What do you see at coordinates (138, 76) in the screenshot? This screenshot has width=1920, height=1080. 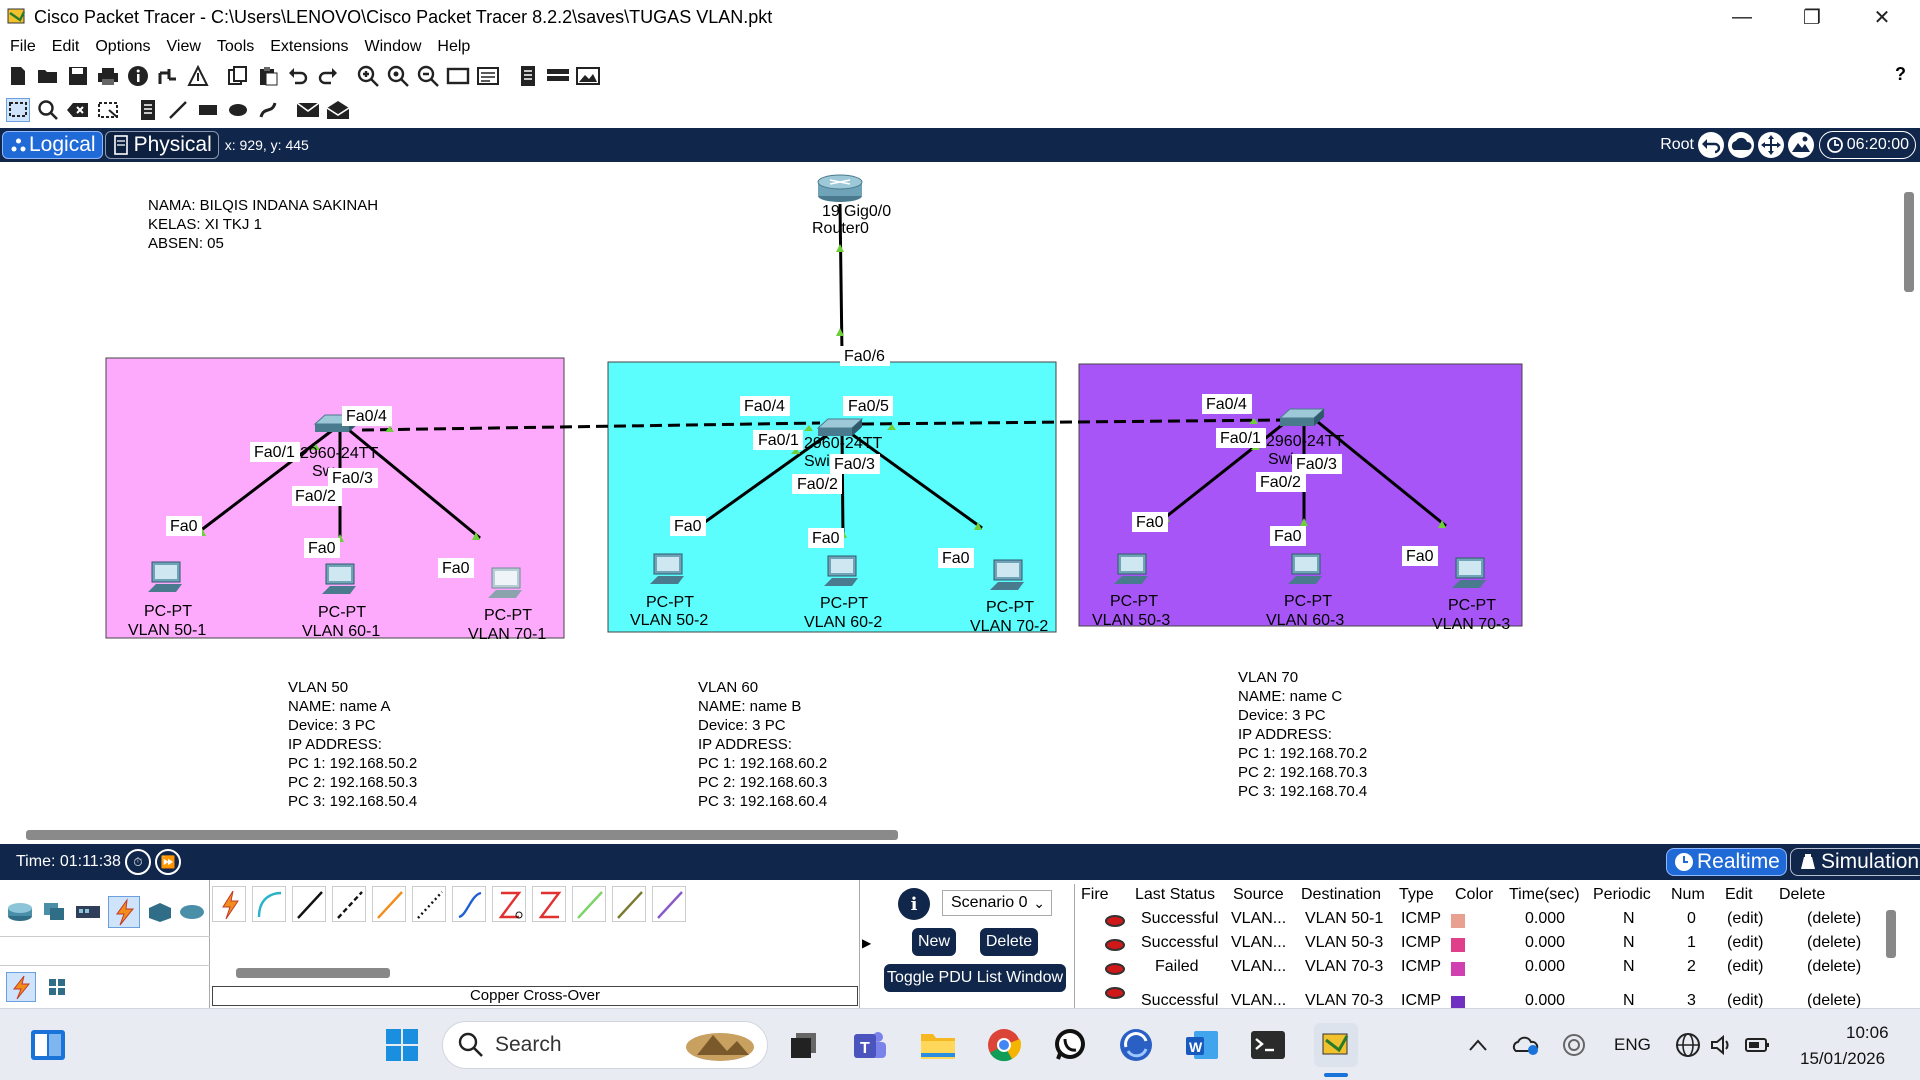 I see `info-icon` at bounding box center [138, 76].